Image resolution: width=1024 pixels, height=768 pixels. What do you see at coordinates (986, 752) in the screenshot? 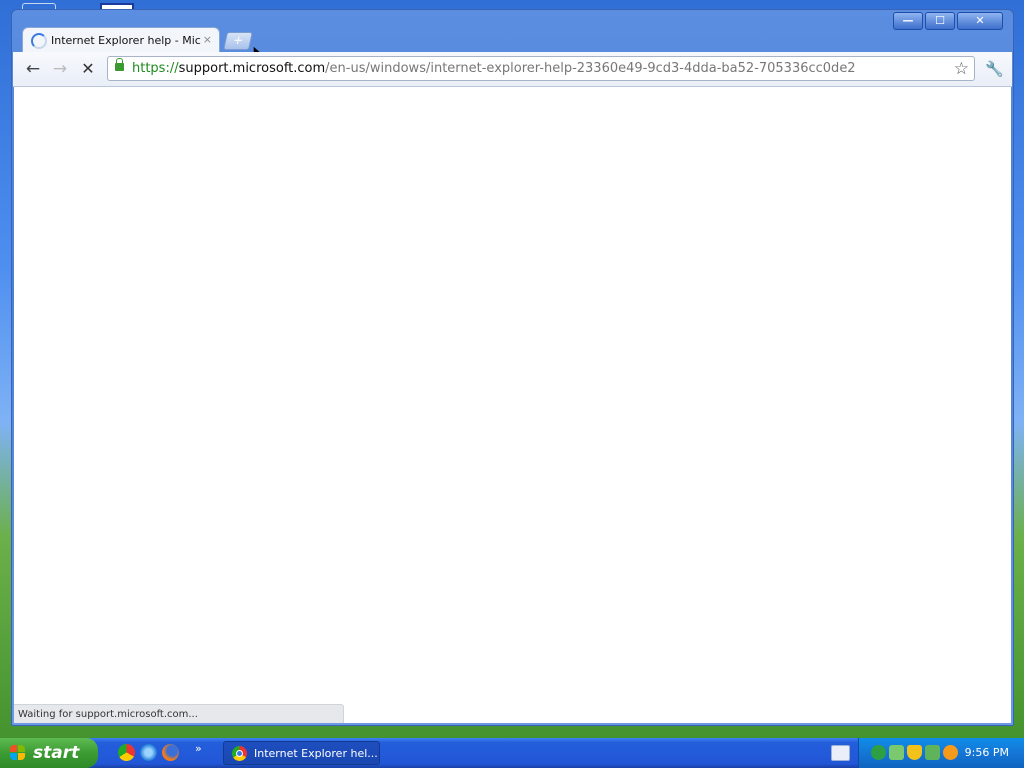
I see `clock: 9:56 PM` at bounding box center [986, 752].